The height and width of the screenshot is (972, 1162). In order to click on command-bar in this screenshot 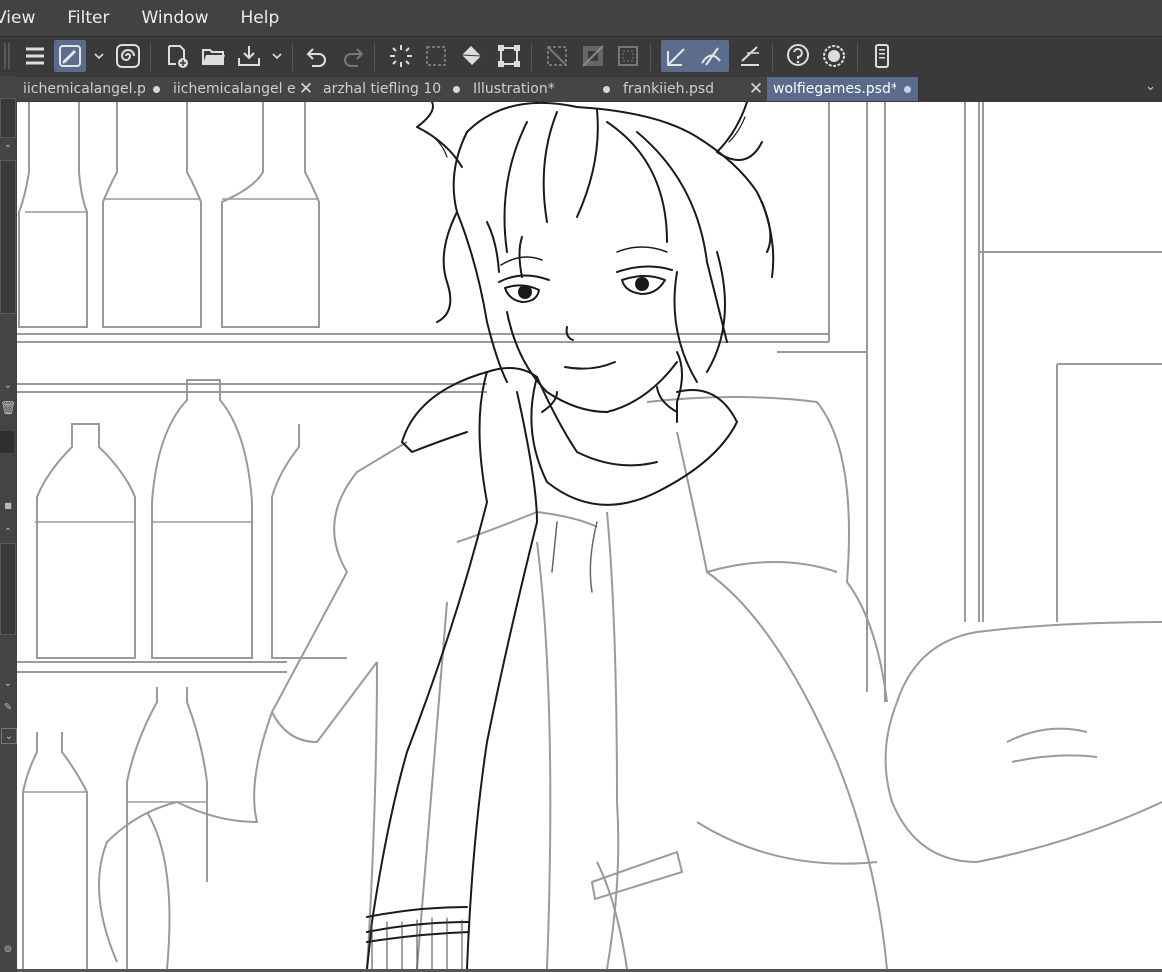, I will do `click(581, 56)`.